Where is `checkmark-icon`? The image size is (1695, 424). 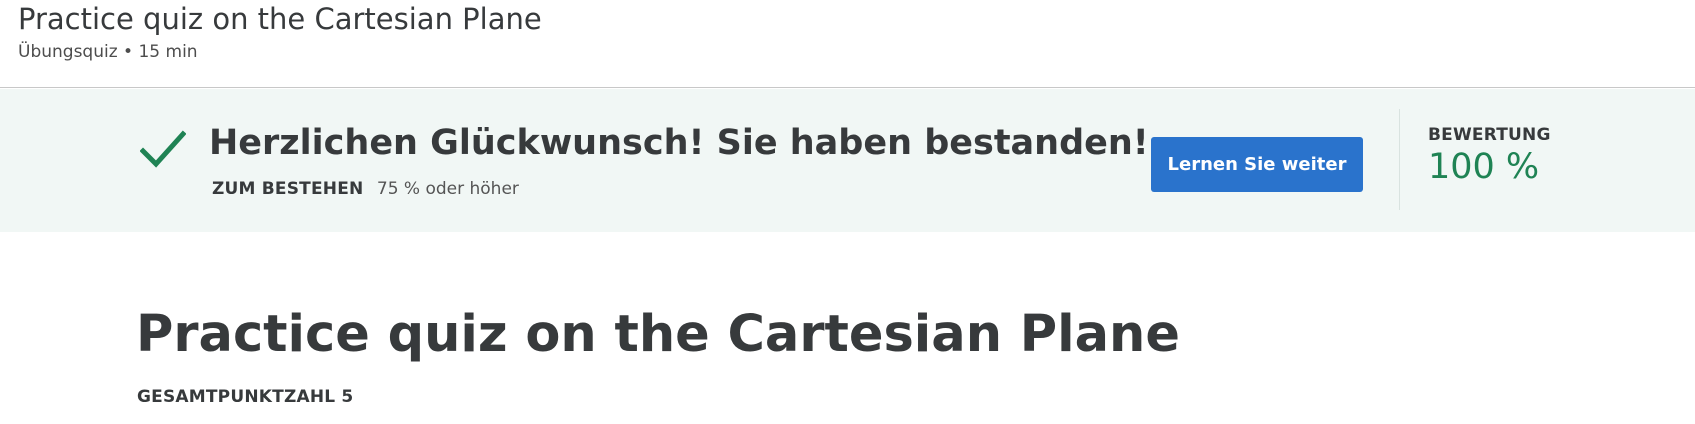 checkmark-icon is located at coordinates (163, 149).